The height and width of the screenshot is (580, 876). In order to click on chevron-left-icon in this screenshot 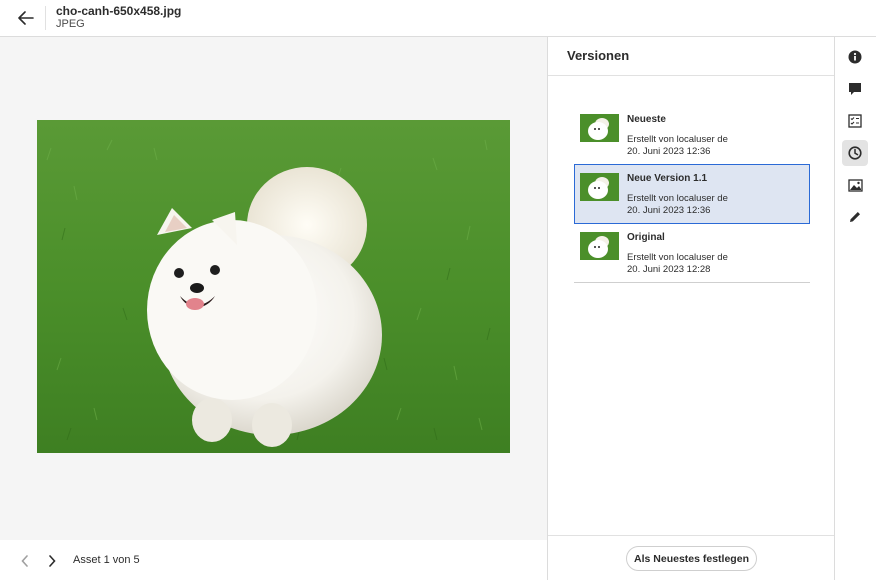, I will do `click(24, 561)`.